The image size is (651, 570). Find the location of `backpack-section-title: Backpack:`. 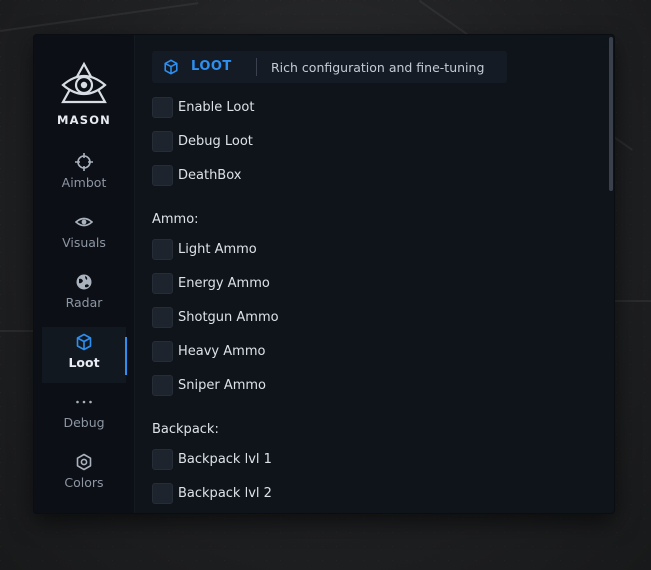

backpack-section-title: Backpack: is located at coordinates (185, 429).